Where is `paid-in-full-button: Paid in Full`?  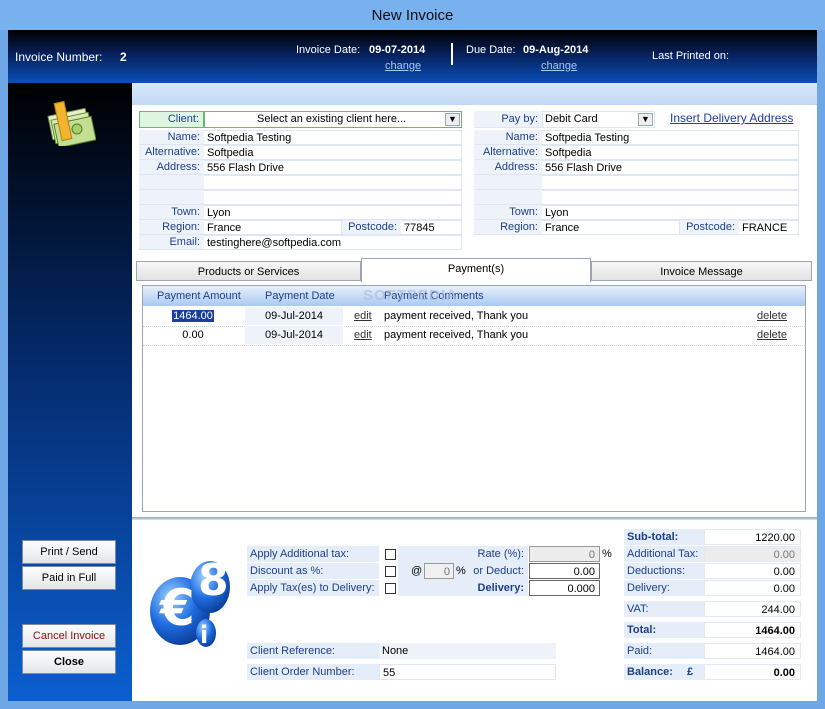 paid-in-full-button: Paid in Full is located at coordinates (69, 578).